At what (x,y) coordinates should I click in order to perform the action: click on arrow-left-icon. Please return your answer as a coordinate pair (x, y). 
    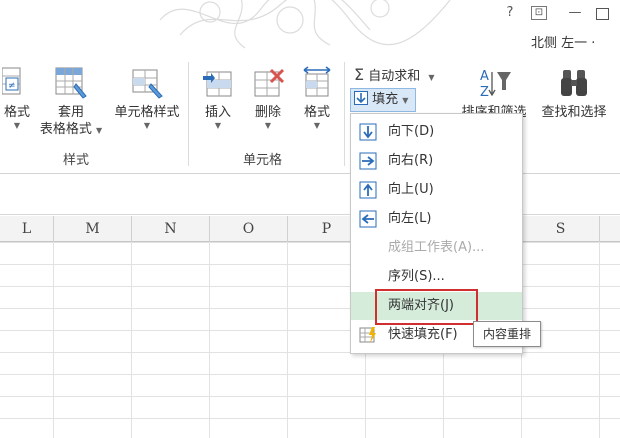
    Looking at the image, I should click on (368, 219).